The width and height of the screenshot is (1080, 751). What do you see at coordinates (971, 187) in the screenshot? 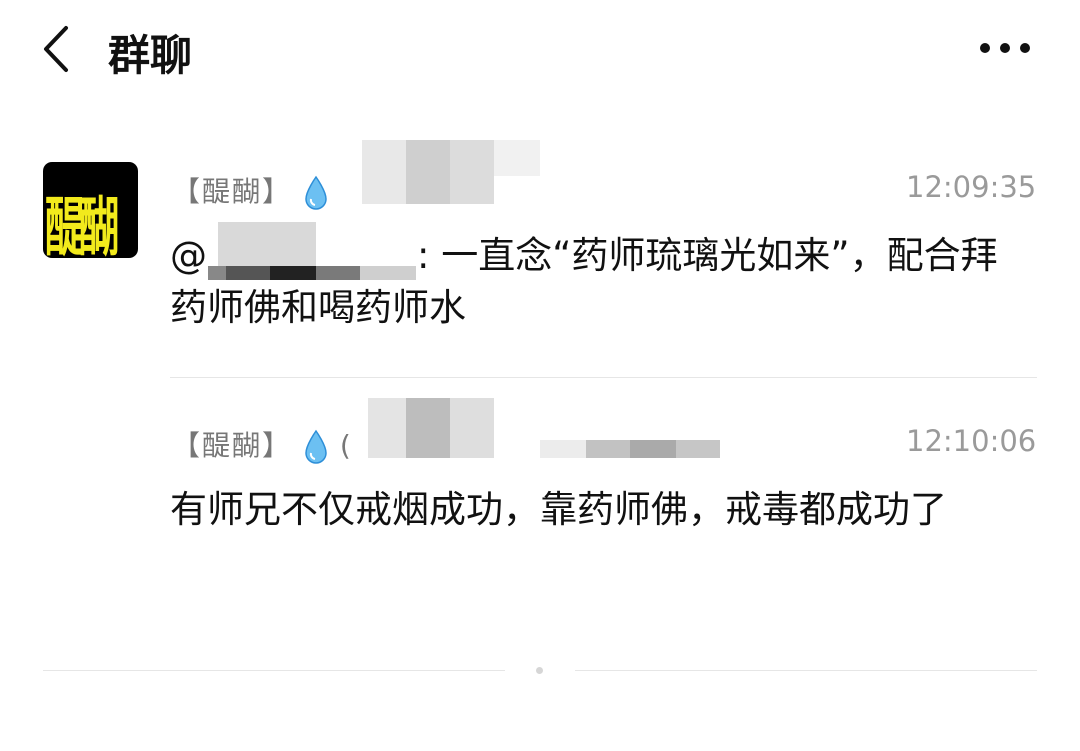
I see `timestamp: 12:09:35` at bounding box center [971, 187].